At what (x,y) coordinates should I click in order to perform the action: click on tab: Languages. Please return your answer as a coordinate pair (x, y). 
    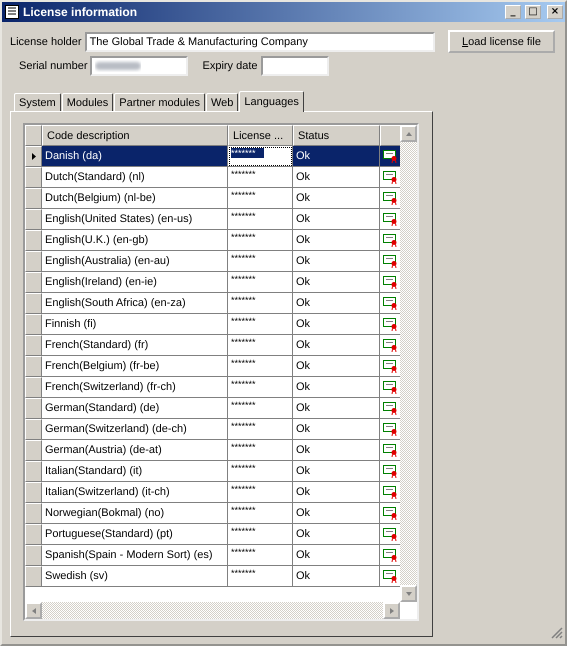
    Looking at the image, I should click on (271, 101).